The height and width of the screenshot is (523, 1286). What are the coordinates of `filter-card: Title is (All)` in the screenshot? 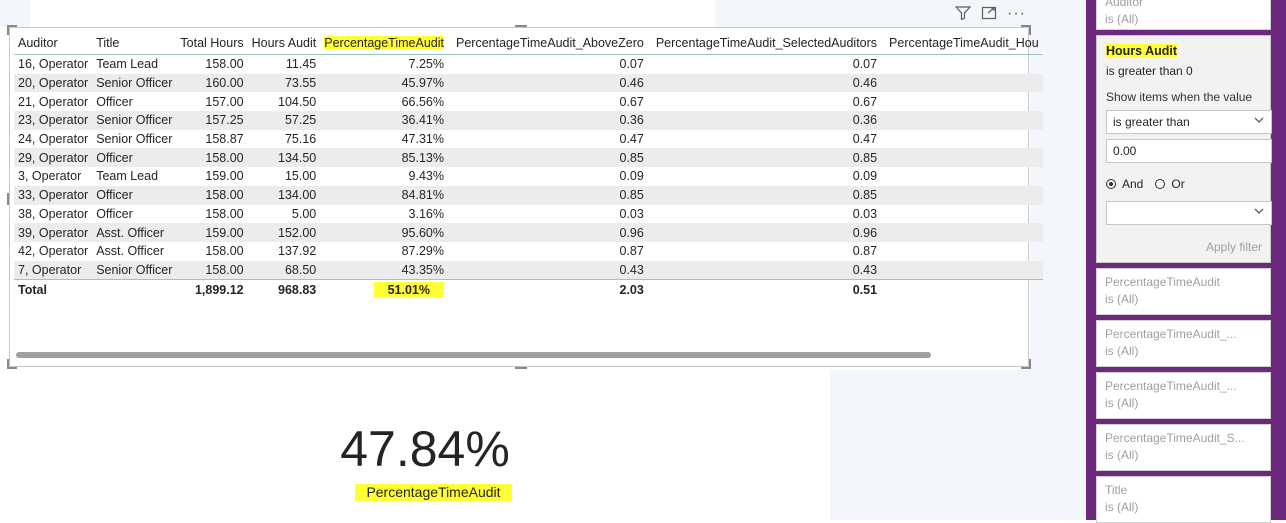 It's located at (1183, 499).